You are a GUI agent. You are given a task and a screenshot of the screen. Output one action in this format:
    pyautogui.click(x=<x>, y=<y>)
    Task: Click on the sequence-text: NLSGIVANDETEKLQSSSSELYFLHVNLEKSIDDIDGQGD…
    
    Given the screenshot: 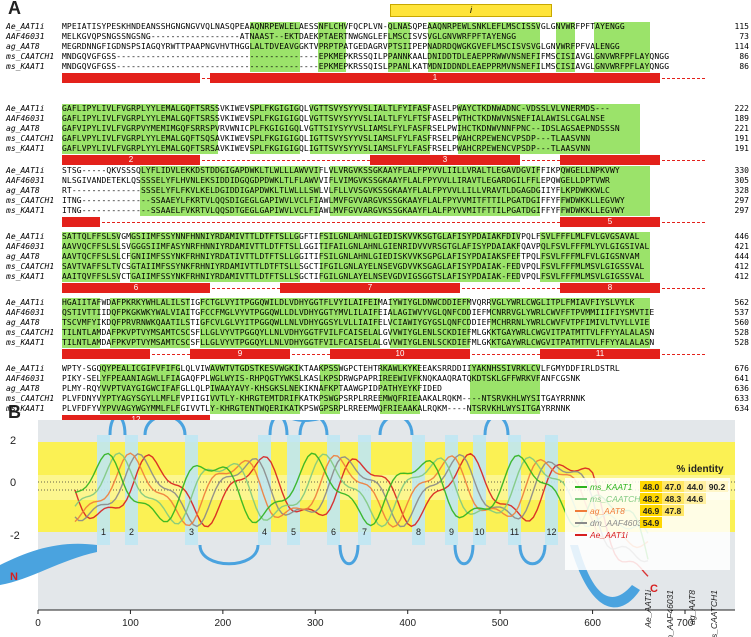 What is the action you would take?
    pyautogui.click(x=336, y=180)
    